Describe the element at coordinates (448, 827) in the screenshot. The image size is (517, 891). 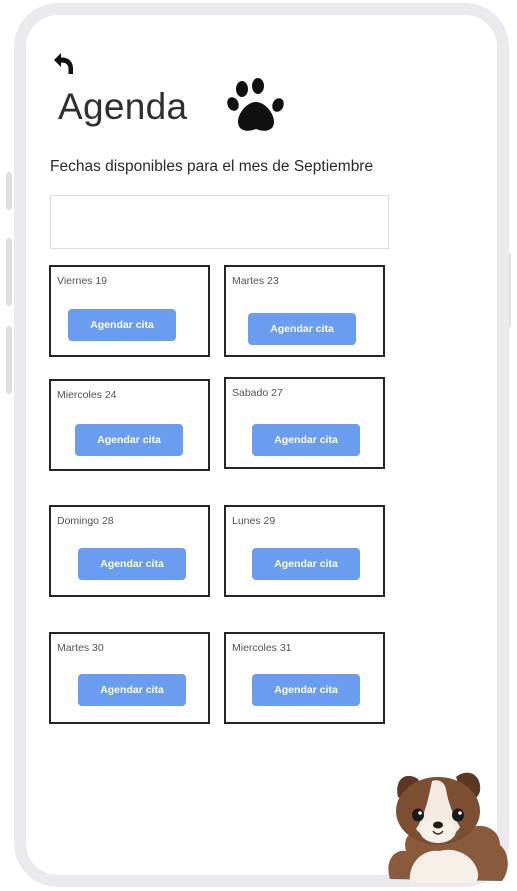
I see `dog-illustration` at that location.